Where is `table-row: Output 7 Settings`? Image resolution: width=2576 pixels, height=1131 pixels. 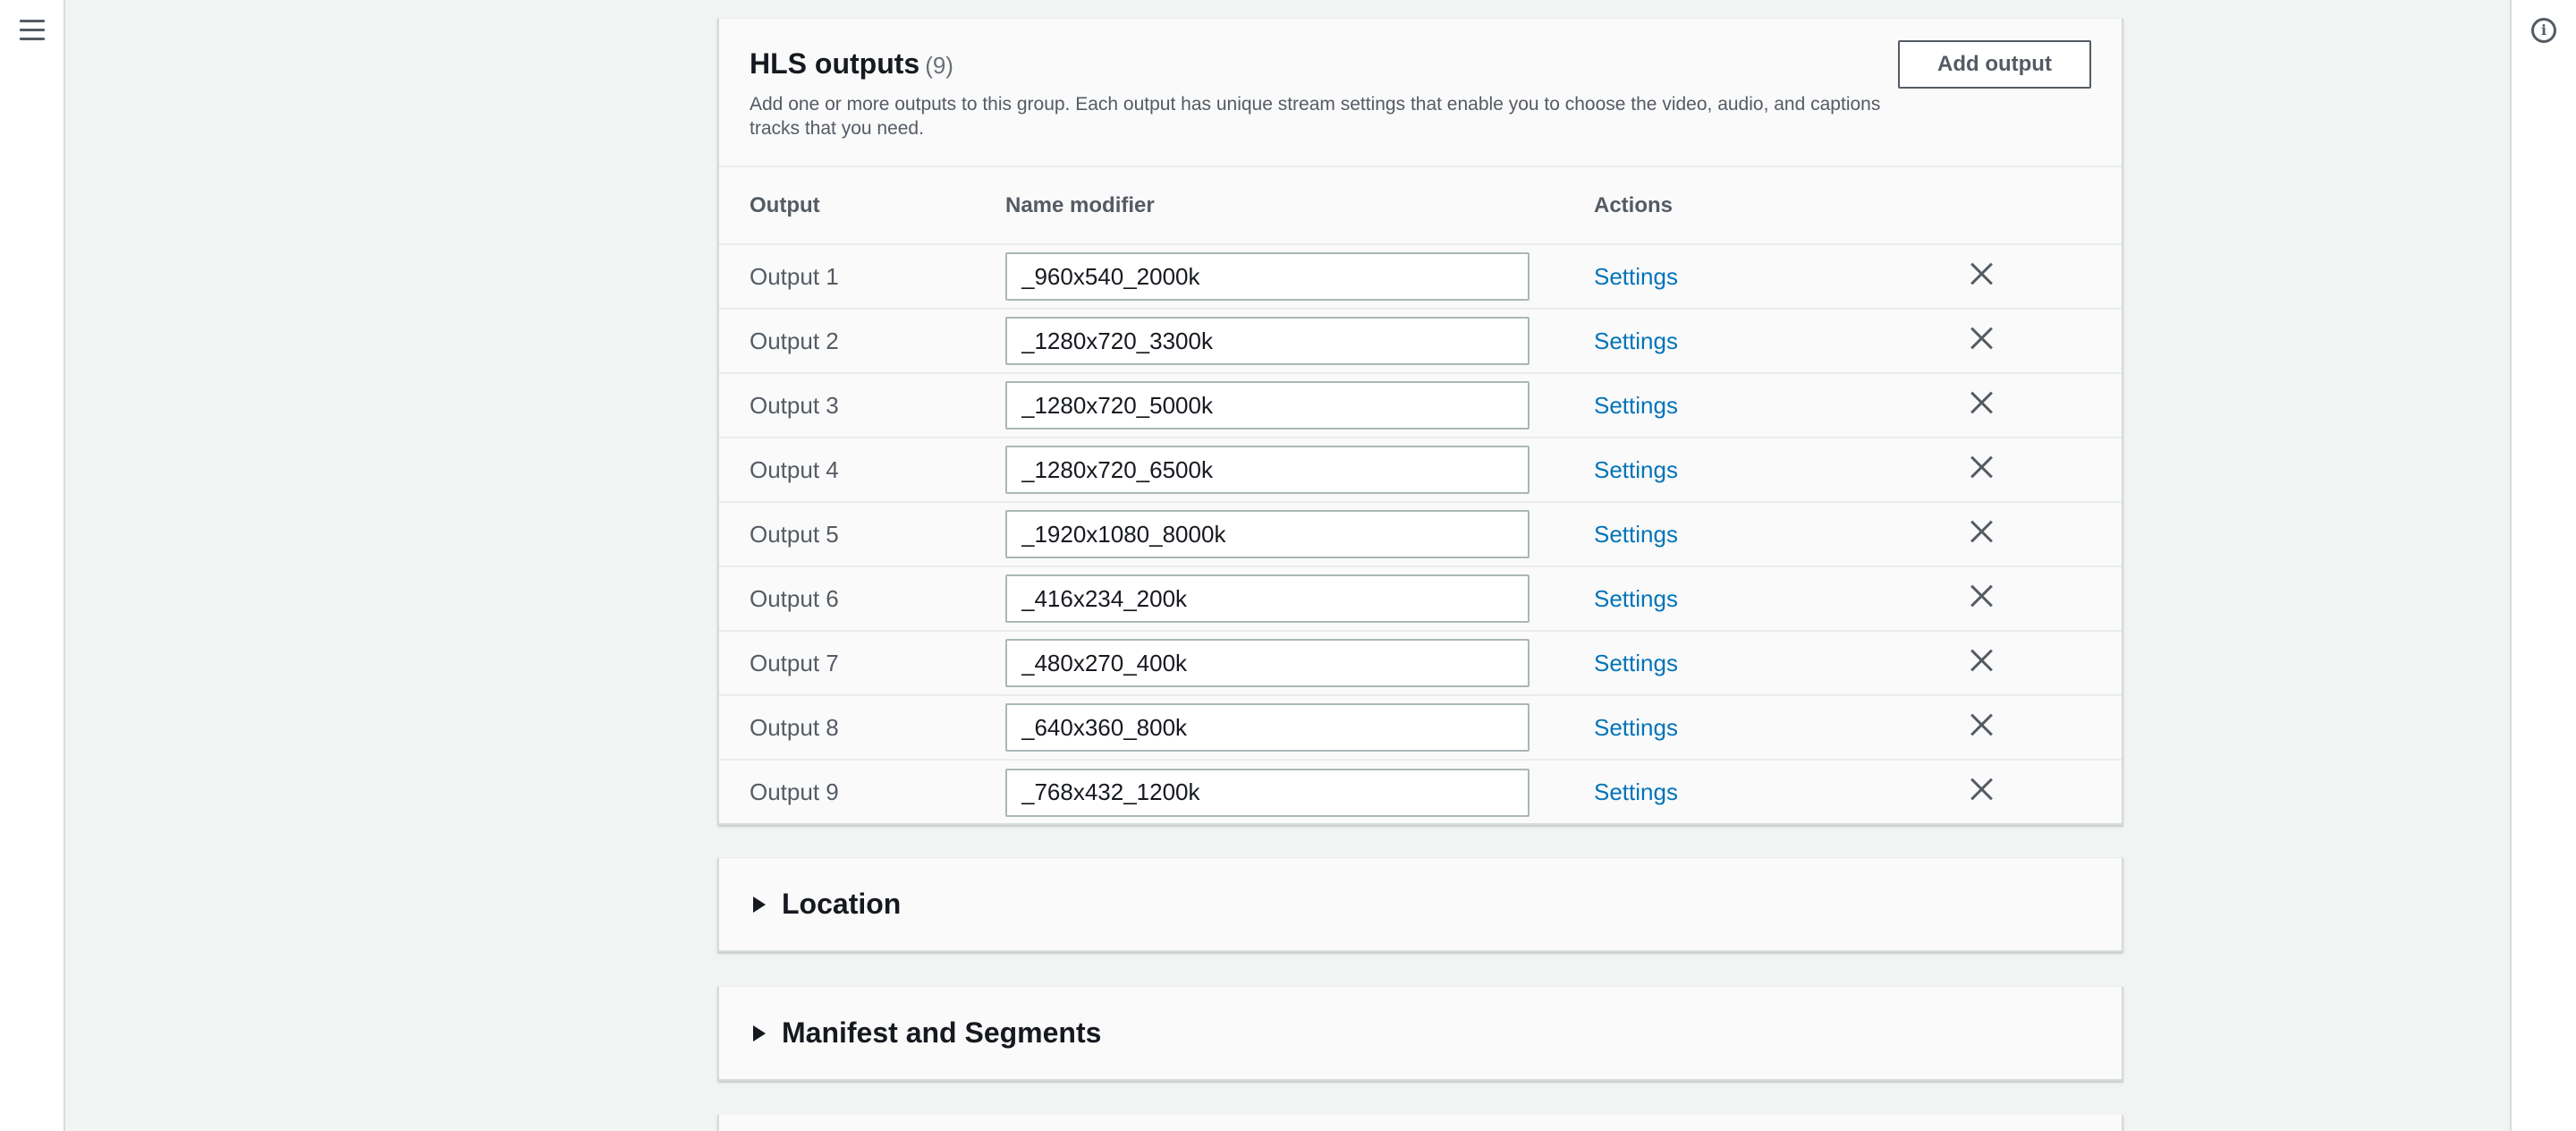 table-row: Output 7 Settings is located at coordinates (1420, 663).